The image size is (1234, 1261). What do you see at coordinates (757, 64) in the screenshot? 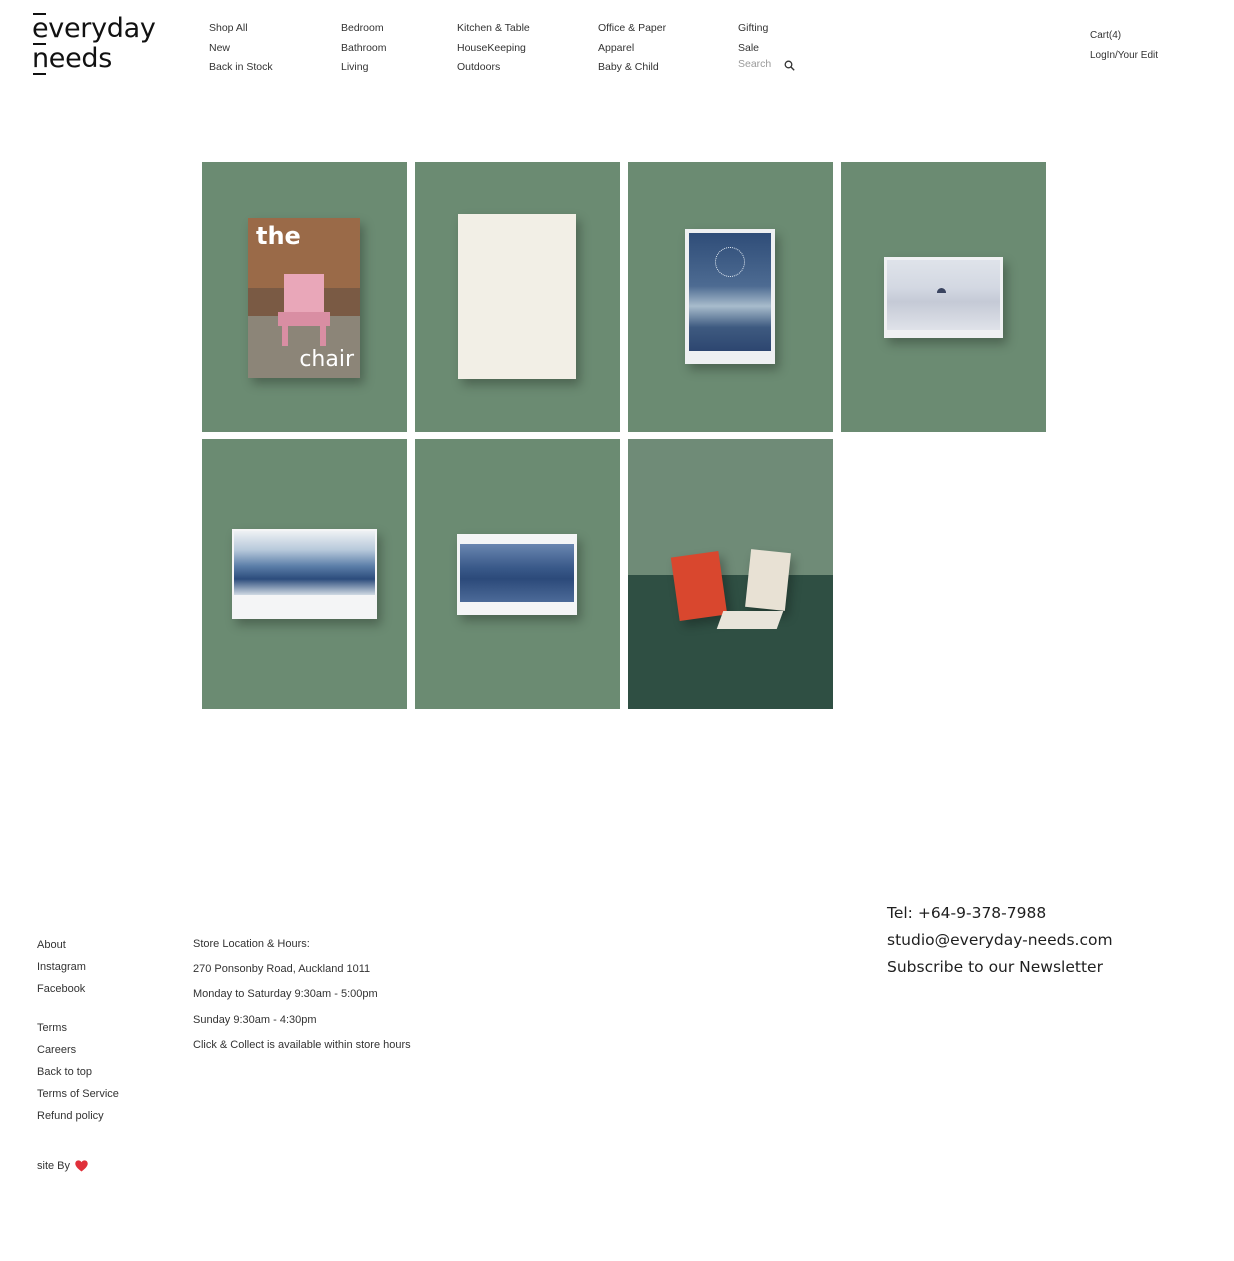
I see `search-input` at bounding box center [757, 64].